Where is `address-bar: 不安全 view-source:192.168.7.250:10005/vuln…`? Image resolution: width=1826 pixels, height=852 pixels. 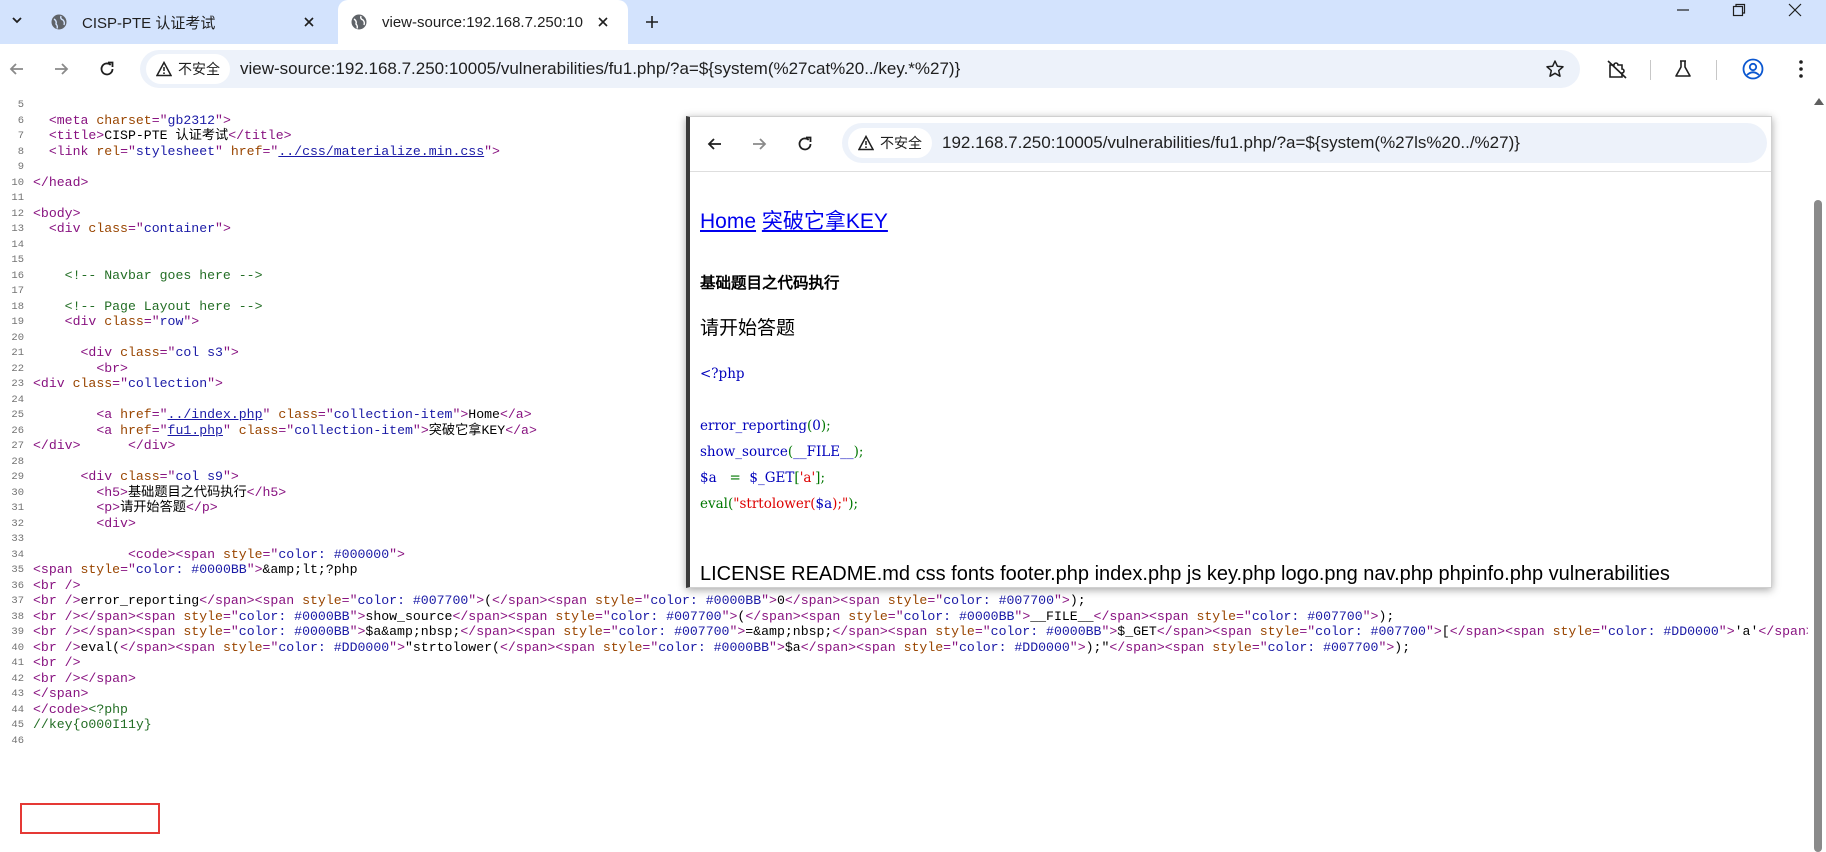 address-bar: 不安全 view-source:192.168.7.250:10005/vuln… is located at coordinates (860, 69).